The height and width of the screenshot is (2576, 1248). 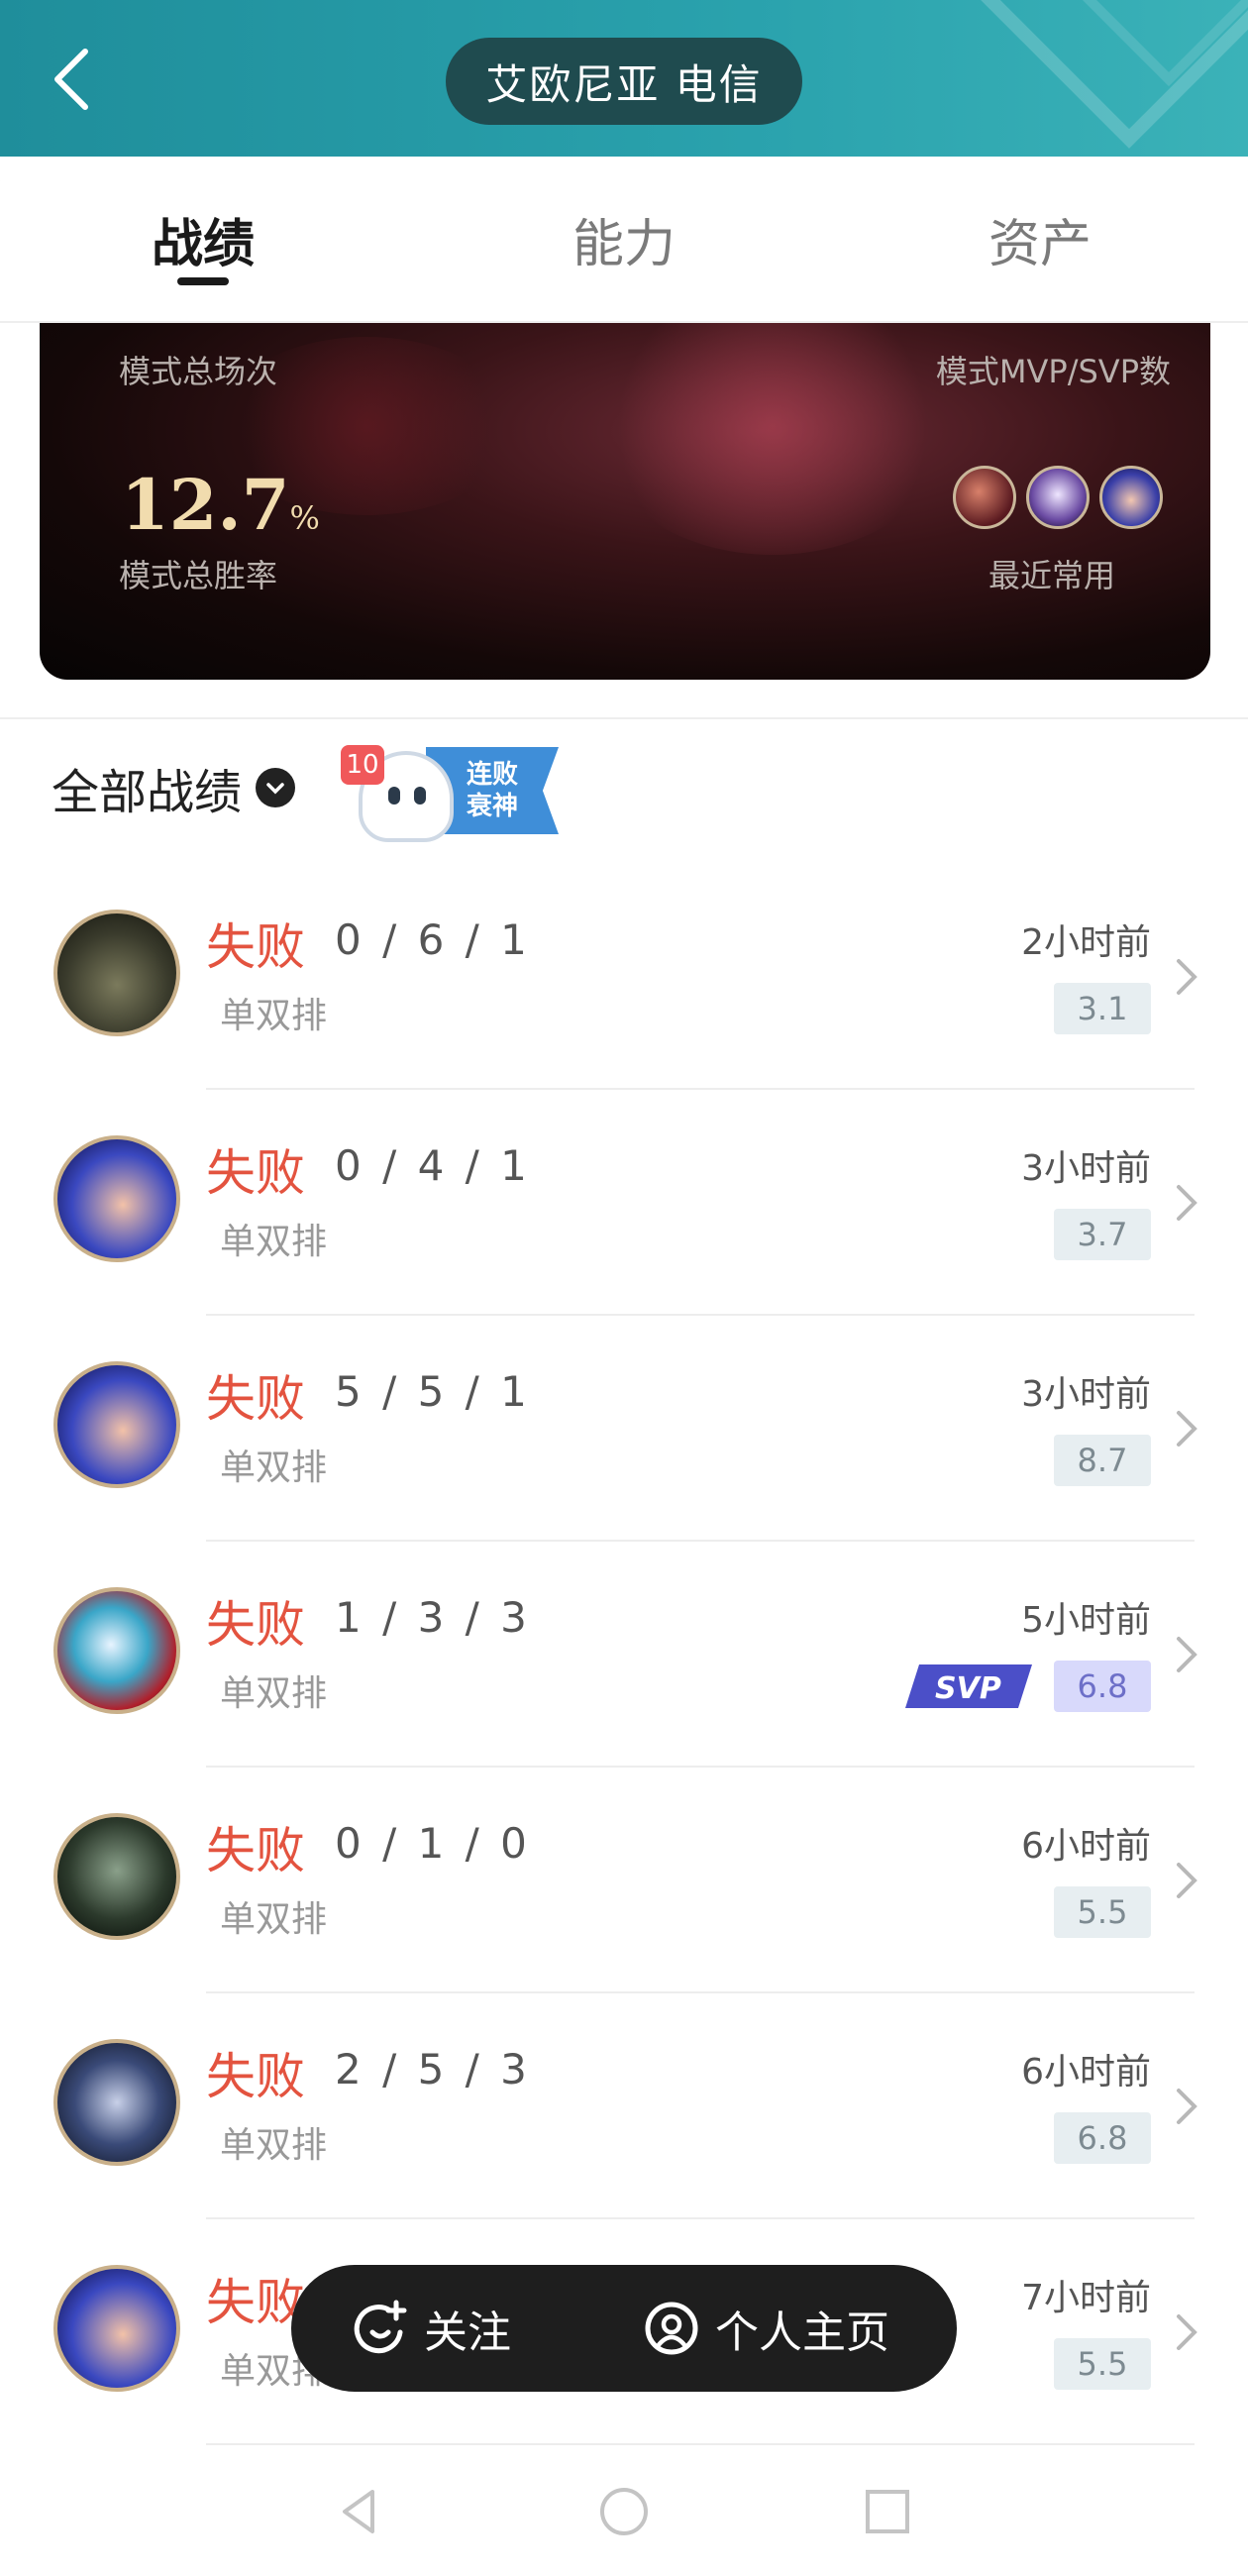 I want to click on mvp-count-label: 模式MVP/SVP数, so click(x=1053, y=371).